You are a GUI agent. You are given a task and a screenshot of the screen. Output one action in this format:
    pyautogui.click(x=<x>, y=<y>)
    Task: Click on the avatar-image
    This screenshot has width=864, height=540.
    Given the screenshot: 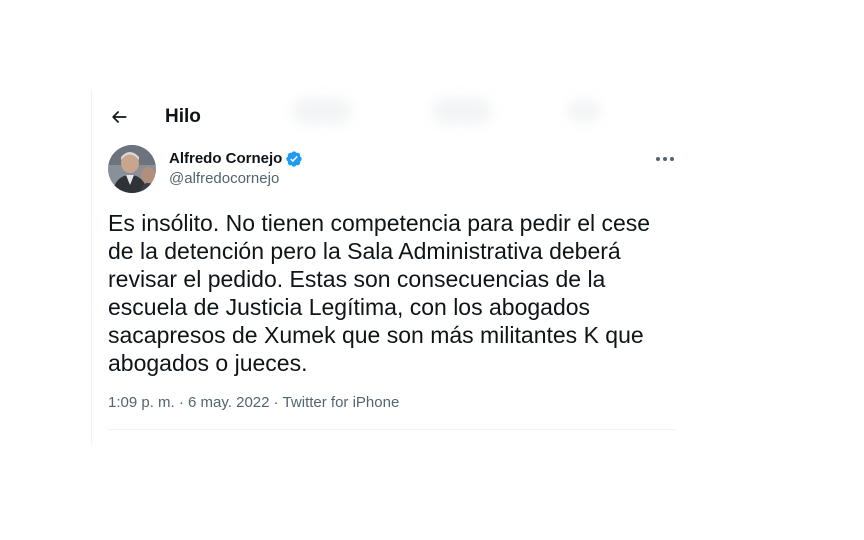 What is the action you would take?
    pyautogui.click(x=132, y=169)
    